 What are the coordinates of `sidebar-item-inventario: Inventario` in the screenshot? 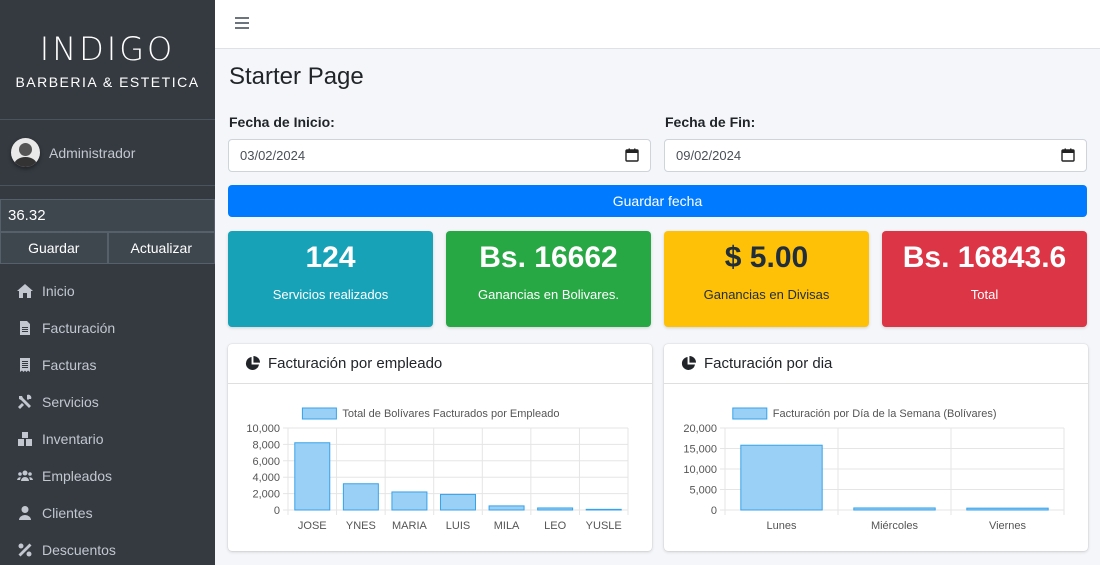 It's located at (107, 438).